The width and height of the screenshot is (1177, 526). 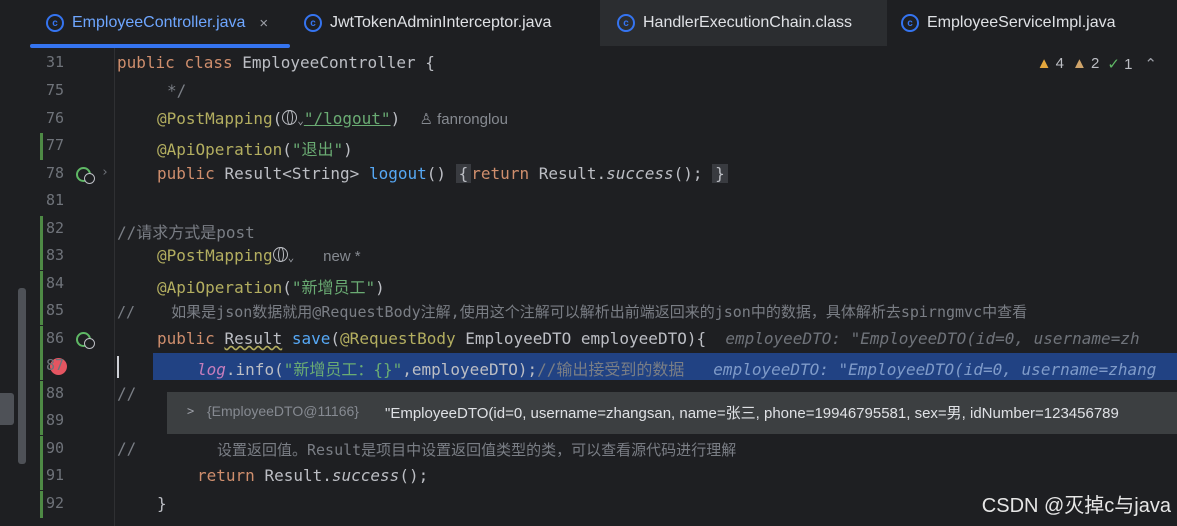 I want to click on tab-label: HandlerExecutionChain.class, so click(x=747, y=22).